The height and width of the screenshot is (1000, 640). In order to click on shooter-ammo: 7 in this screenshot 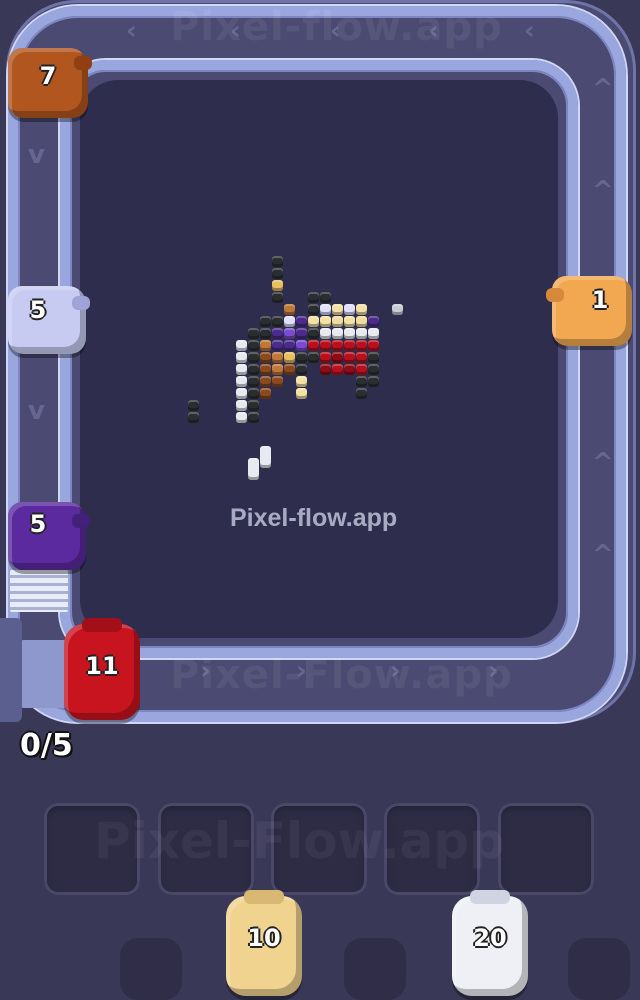, I will do `click(48, 76)`.